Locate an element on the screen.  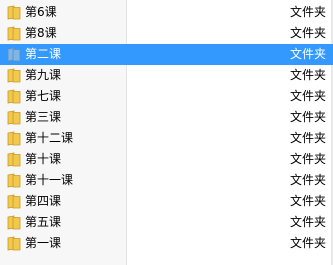
file-row: 第七课 文件夹 is located at coordinates (166, 96).